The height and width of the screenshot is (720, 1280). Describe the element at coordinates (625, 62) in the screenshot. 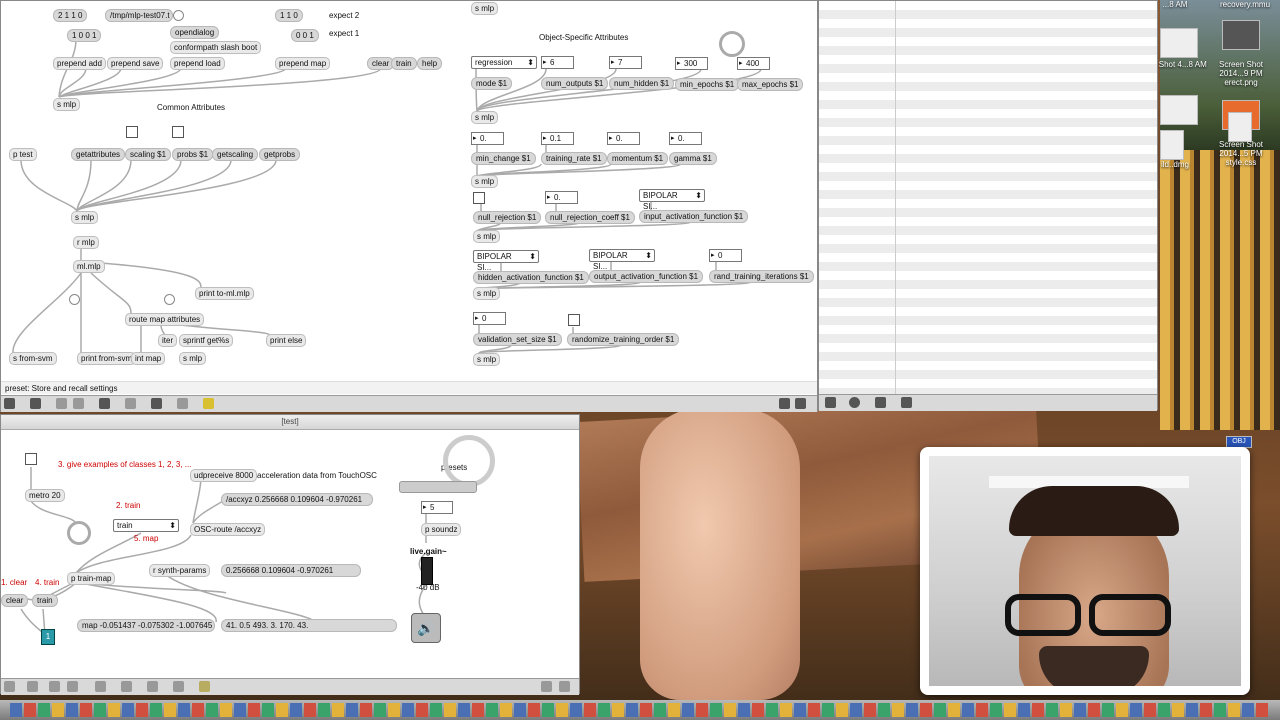

I see `number-hidden: 7` at that location.